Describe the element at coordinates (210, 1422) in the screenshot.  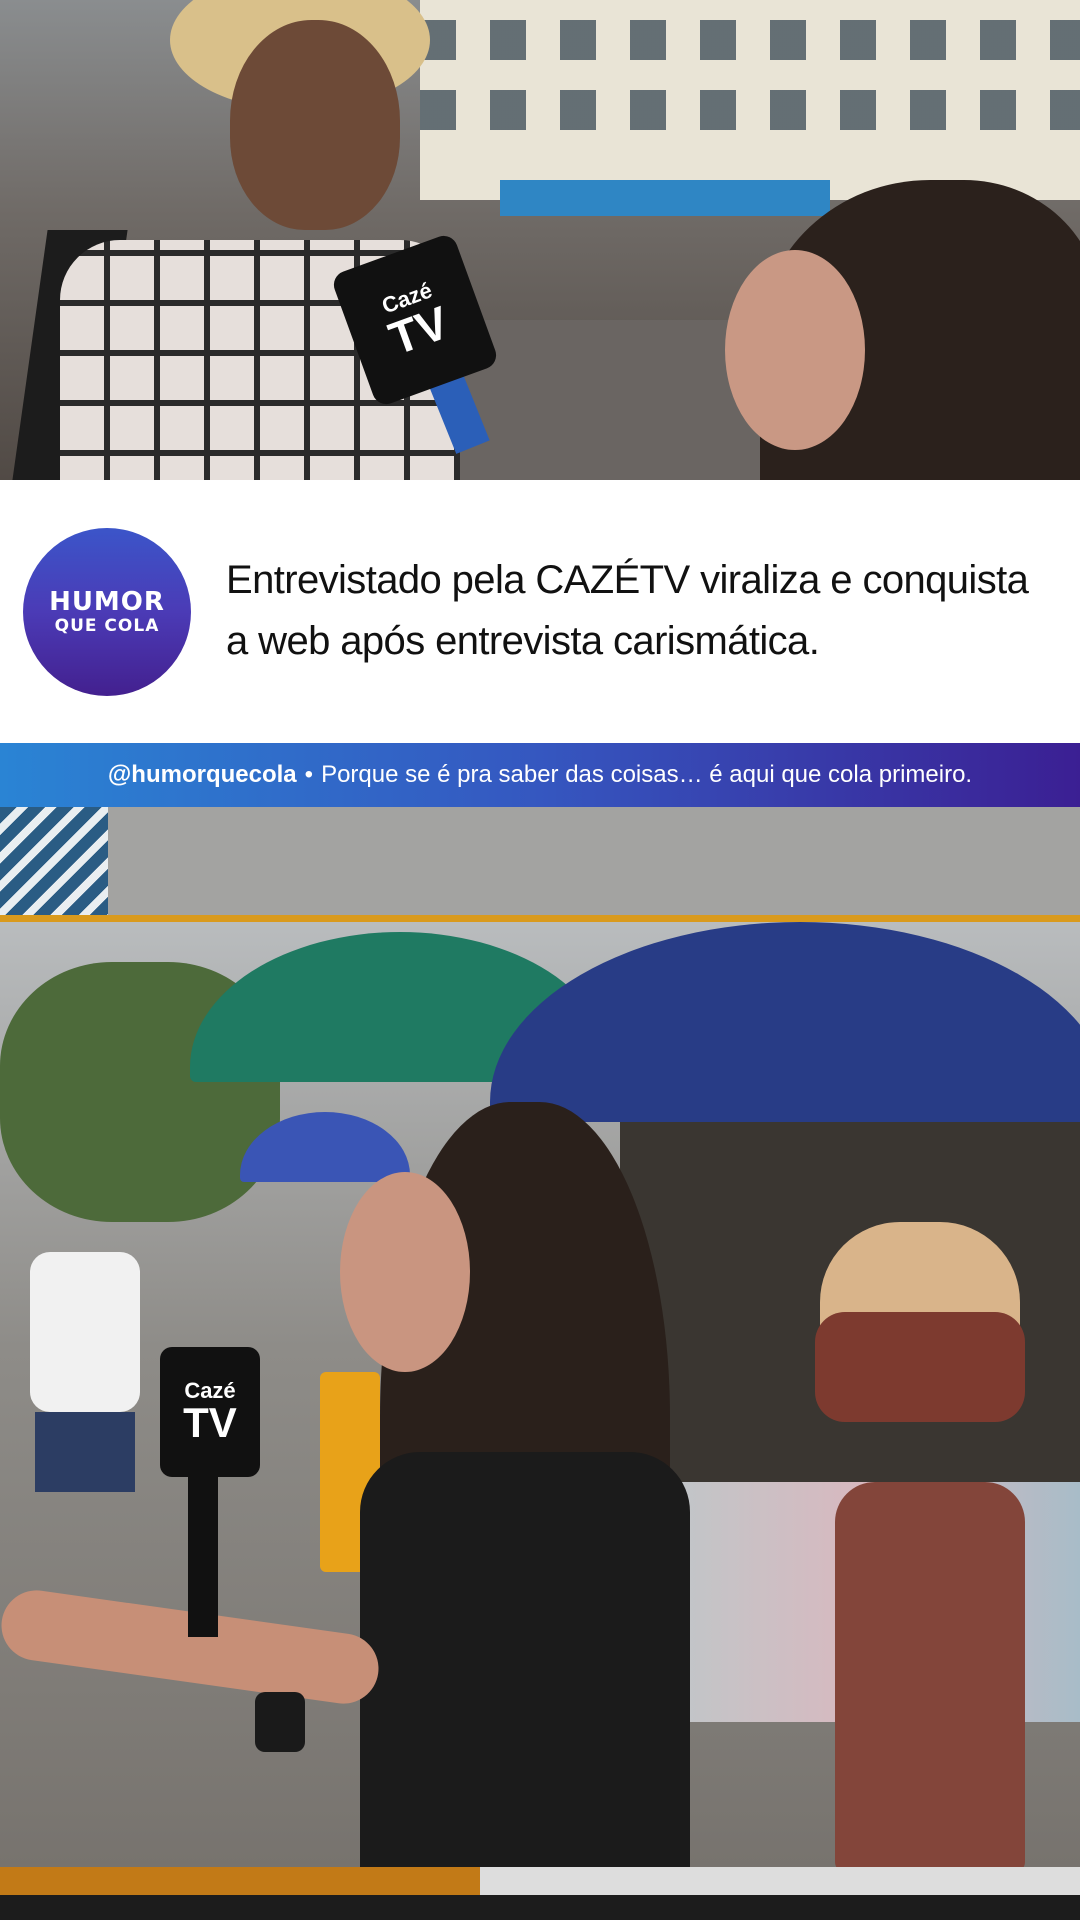
I see `mic-brand-line2: TV` at that location.